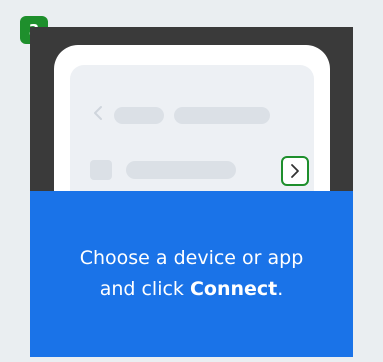 This screenshot has width=383, height=362. I want to click on connect-chevron-button, so click(295, 171).